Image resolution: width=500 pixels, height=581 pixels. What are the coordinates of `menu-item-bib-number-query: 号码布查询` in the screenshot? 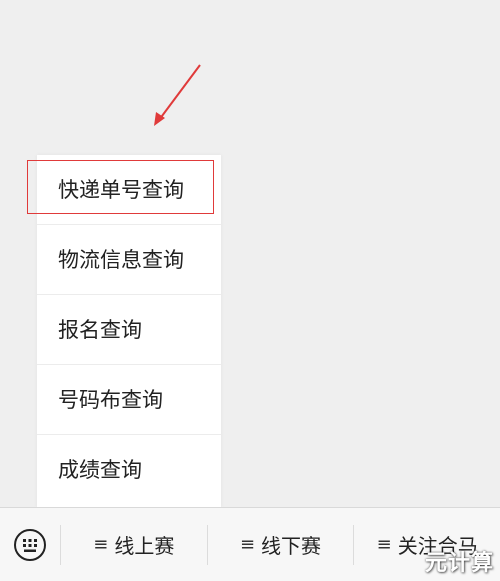 It's located at (129, 400).